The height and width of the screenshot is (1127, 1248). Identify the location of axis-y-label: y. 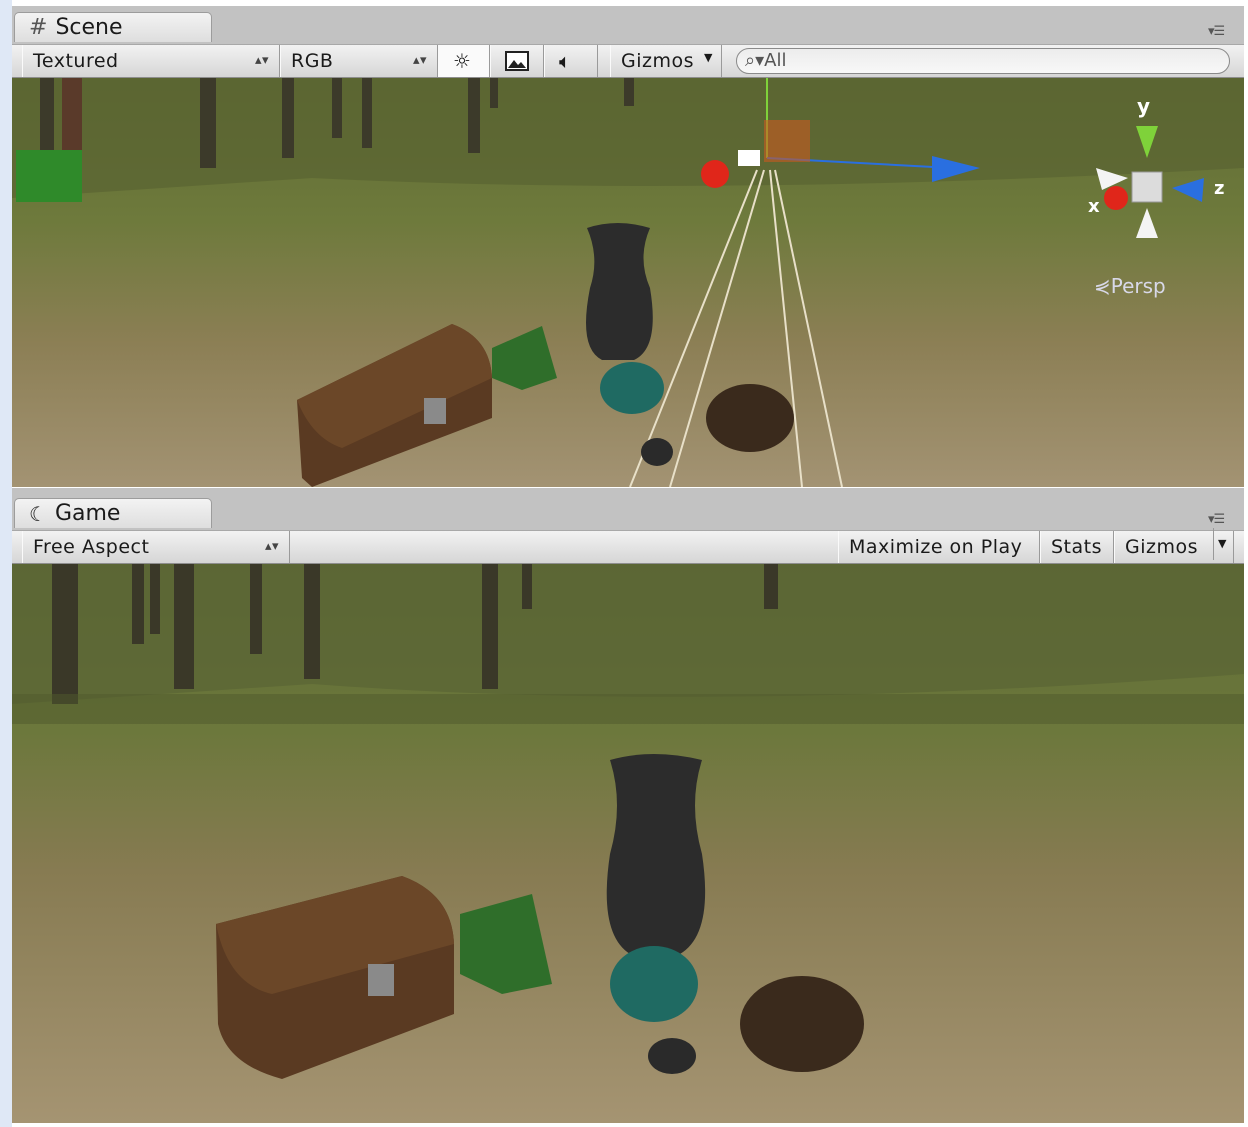
(1144, 106).